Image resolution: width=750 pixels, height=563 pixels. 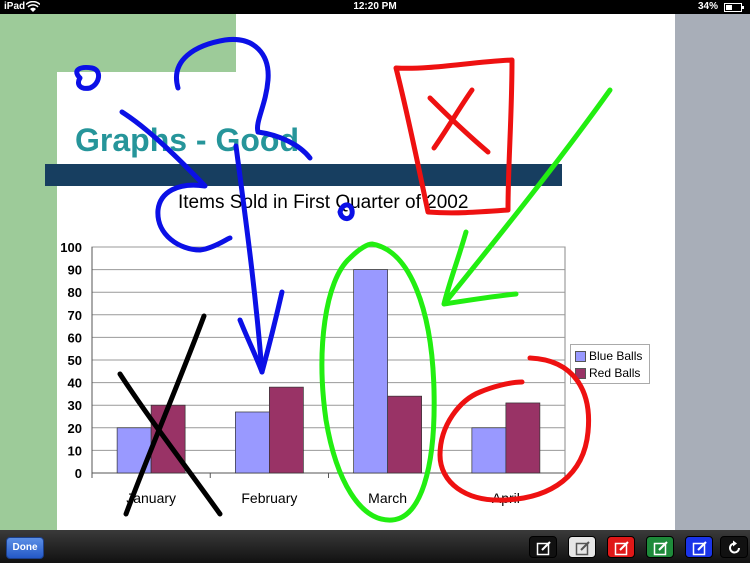 I want to click on pen-white-button, so click(x=582, y=547).